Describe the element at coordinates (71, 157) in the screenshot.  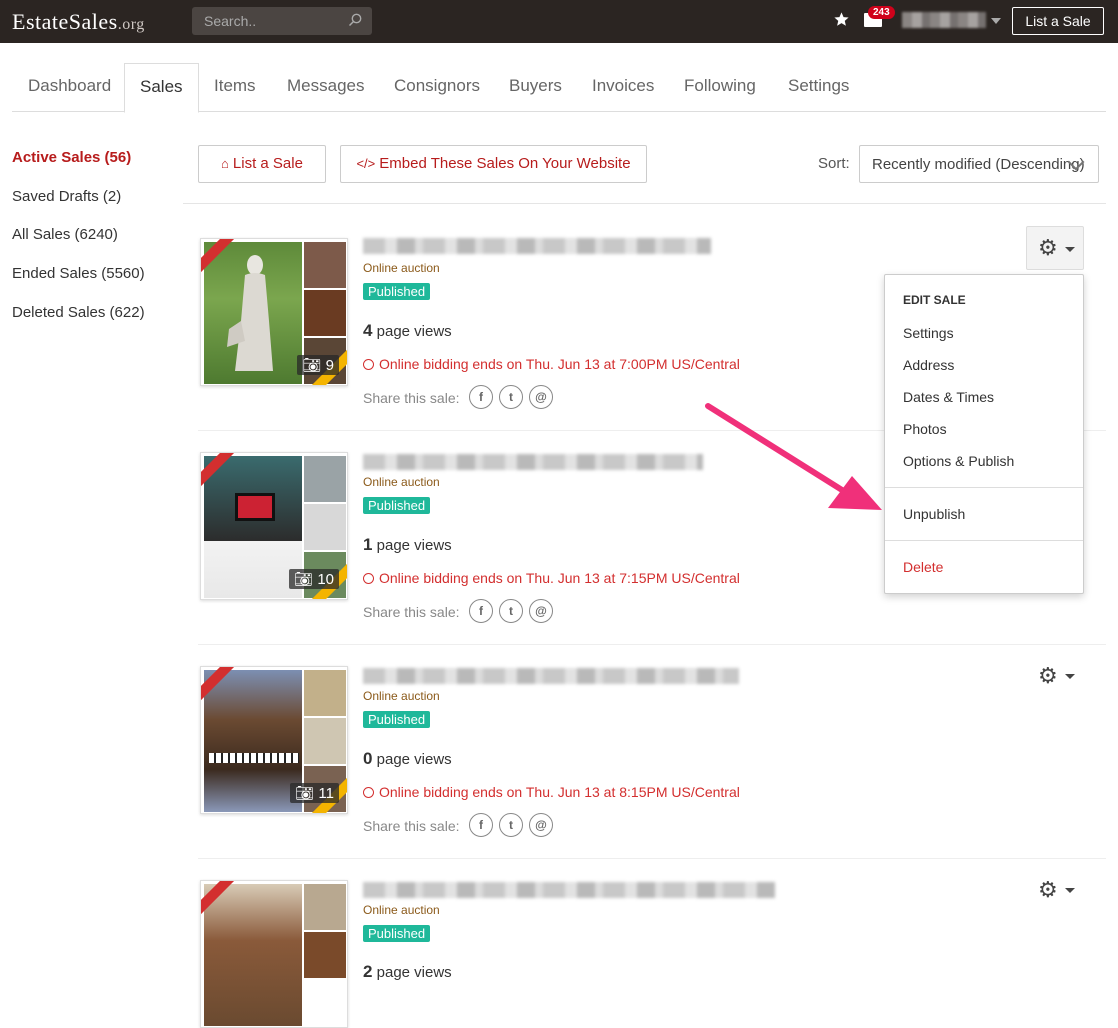
I see `sidebar-item-active-sales: Active Sales (56)` at that location.